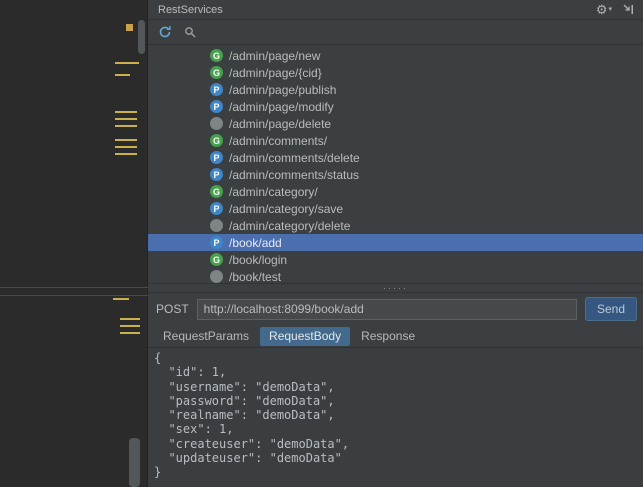  What do you see at coordinates (190, 9) in the screenshot?
I see `panel-title: RestServices` at bounding box center [190, 9].